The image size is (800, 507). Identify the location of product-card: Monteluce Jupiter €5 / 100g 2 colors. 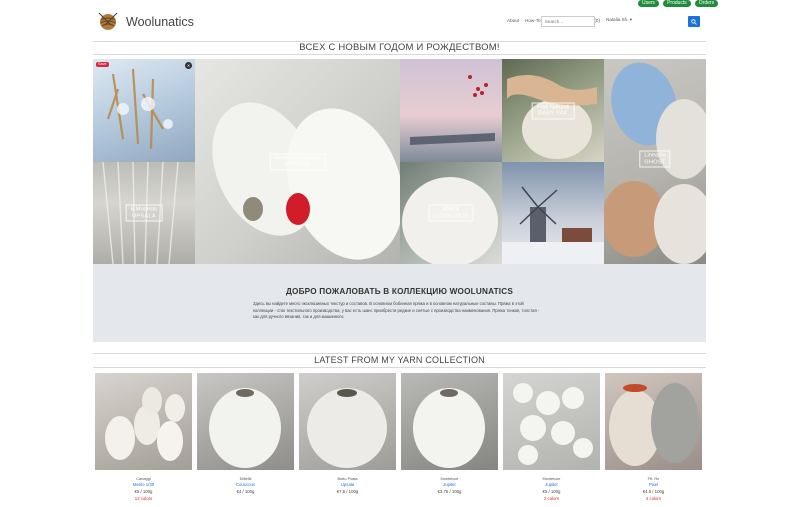
(551, 440).